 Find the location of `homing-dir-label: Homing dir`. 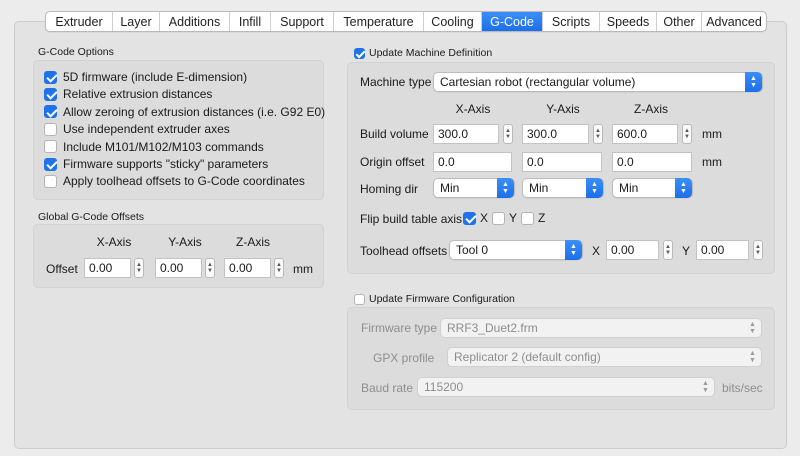

homing-dir-label: Homing dir is located at coordinates (389, 189).